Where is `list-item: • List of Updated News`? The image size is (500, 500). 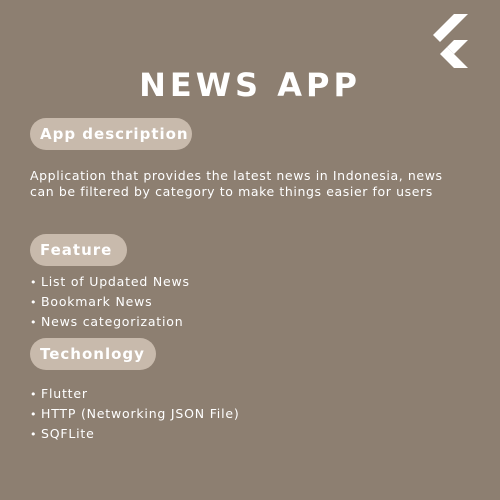
list-item: • List of Updated News is located at coordinates (110, 282).